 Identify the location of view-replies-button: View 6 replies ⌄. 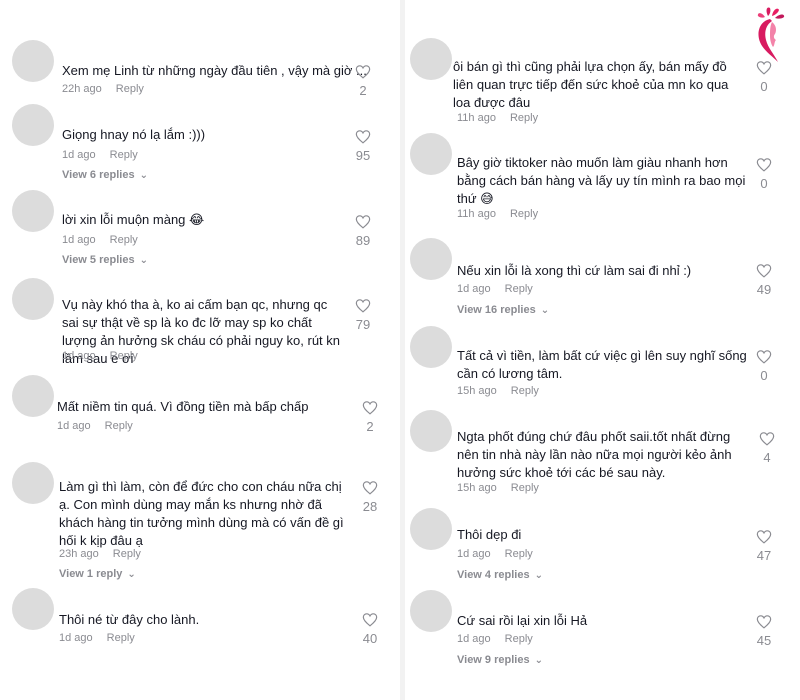
(105, 175).